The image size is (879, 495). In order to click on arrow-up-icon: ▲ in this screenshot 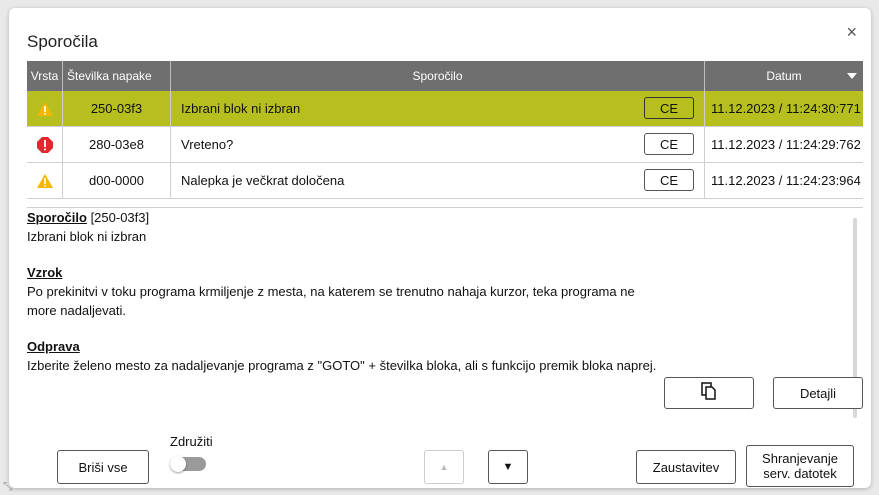, I will do `click(444, 466)`.